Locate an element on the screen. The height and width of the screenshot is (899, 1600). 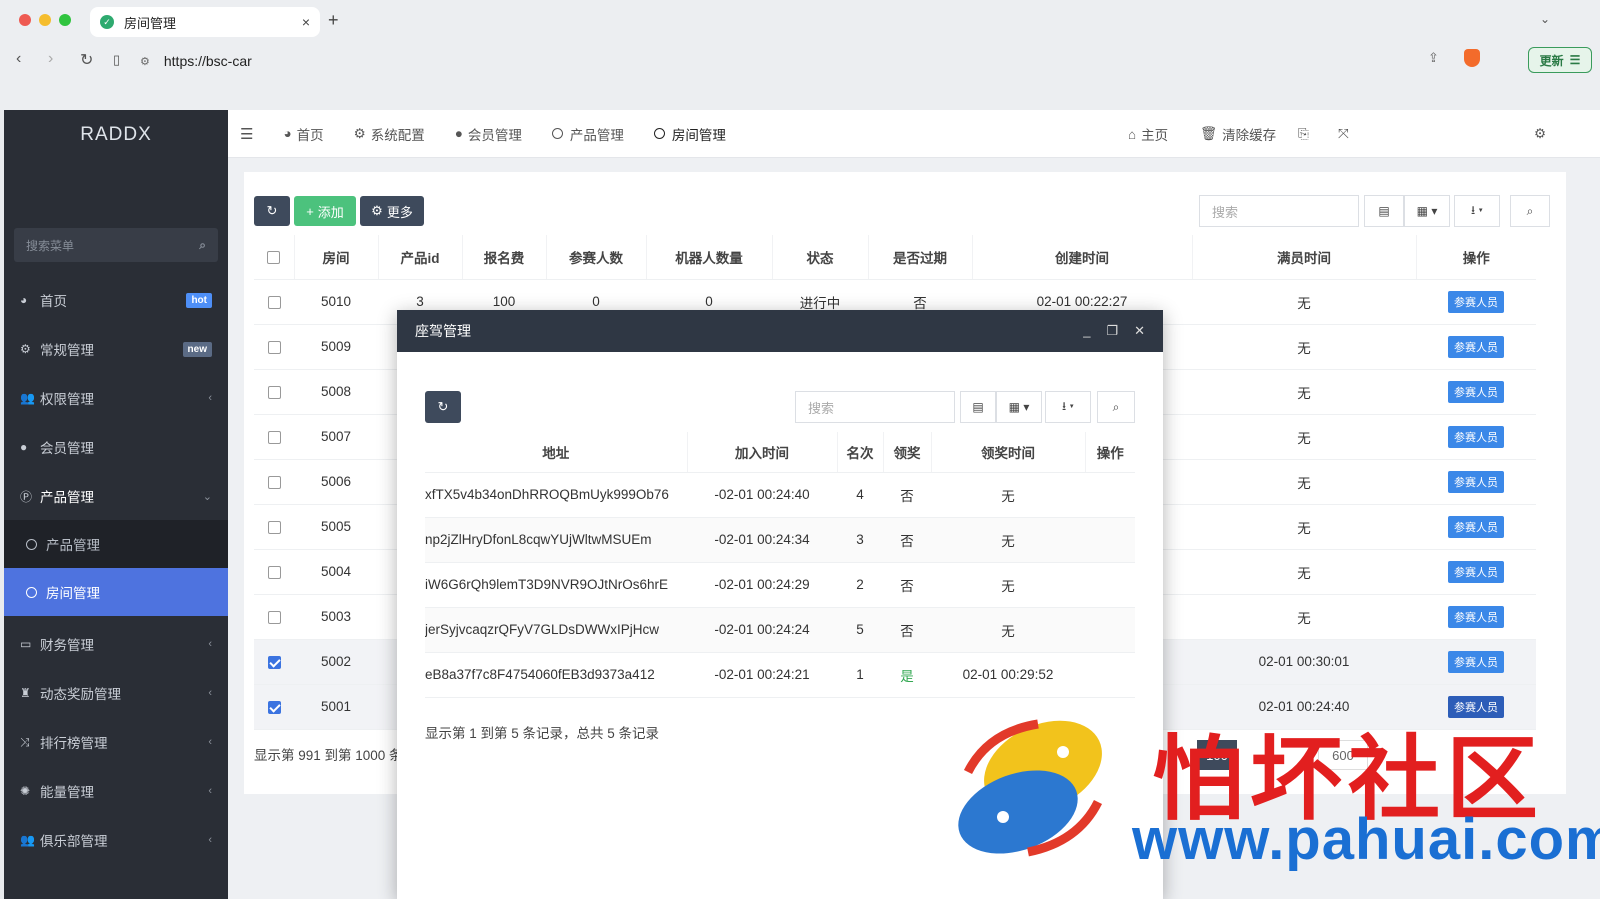
column-header: 满员时间 is located at coordinates (1304, 257).